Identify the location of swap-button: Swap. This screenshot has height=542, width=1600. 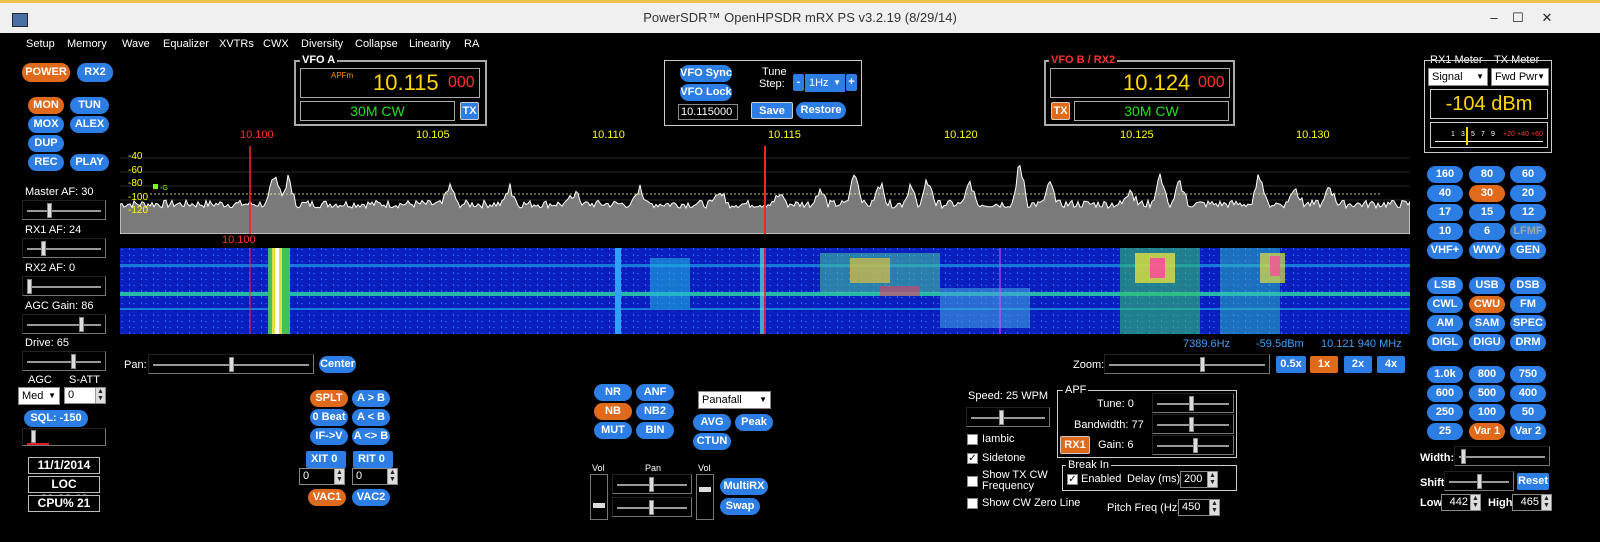
(740, 506).